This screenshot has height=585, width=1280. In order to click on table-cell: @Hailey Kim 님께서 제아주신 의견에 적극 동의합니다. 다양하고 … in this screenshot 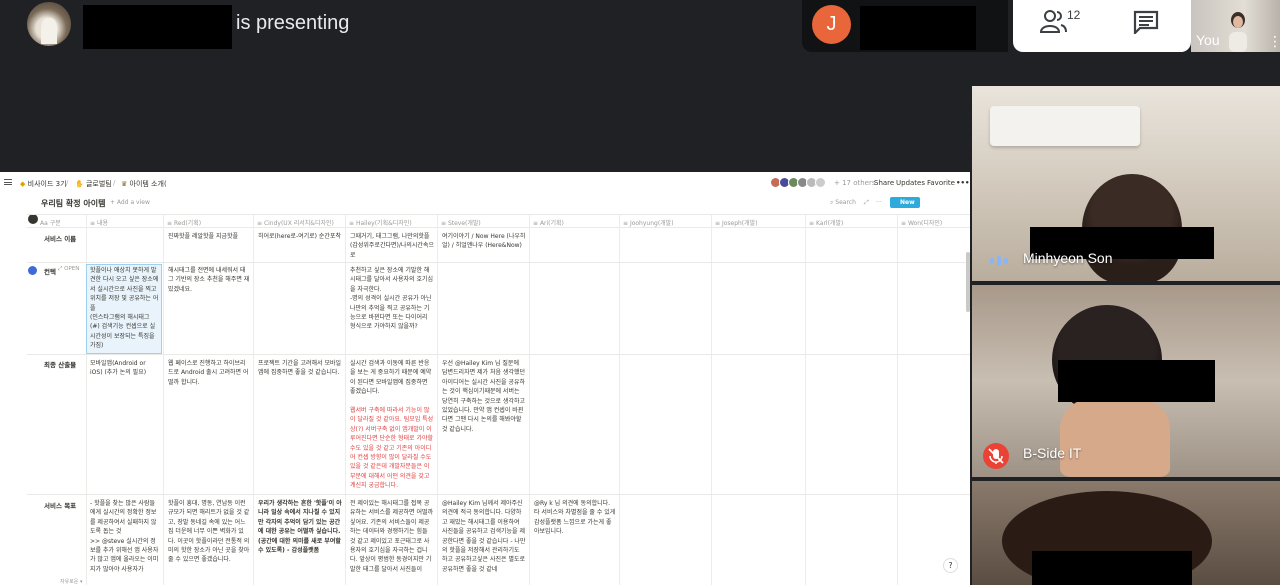, I will do `click(484, 539)`.